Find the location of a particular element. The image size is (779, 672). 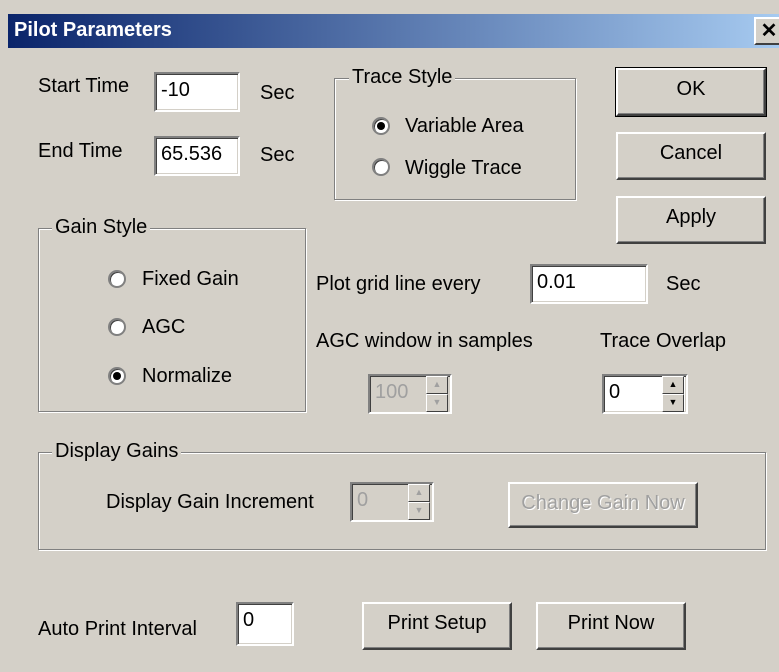

gain-style-legend: Gain Style is located at coordinates (101, 227).